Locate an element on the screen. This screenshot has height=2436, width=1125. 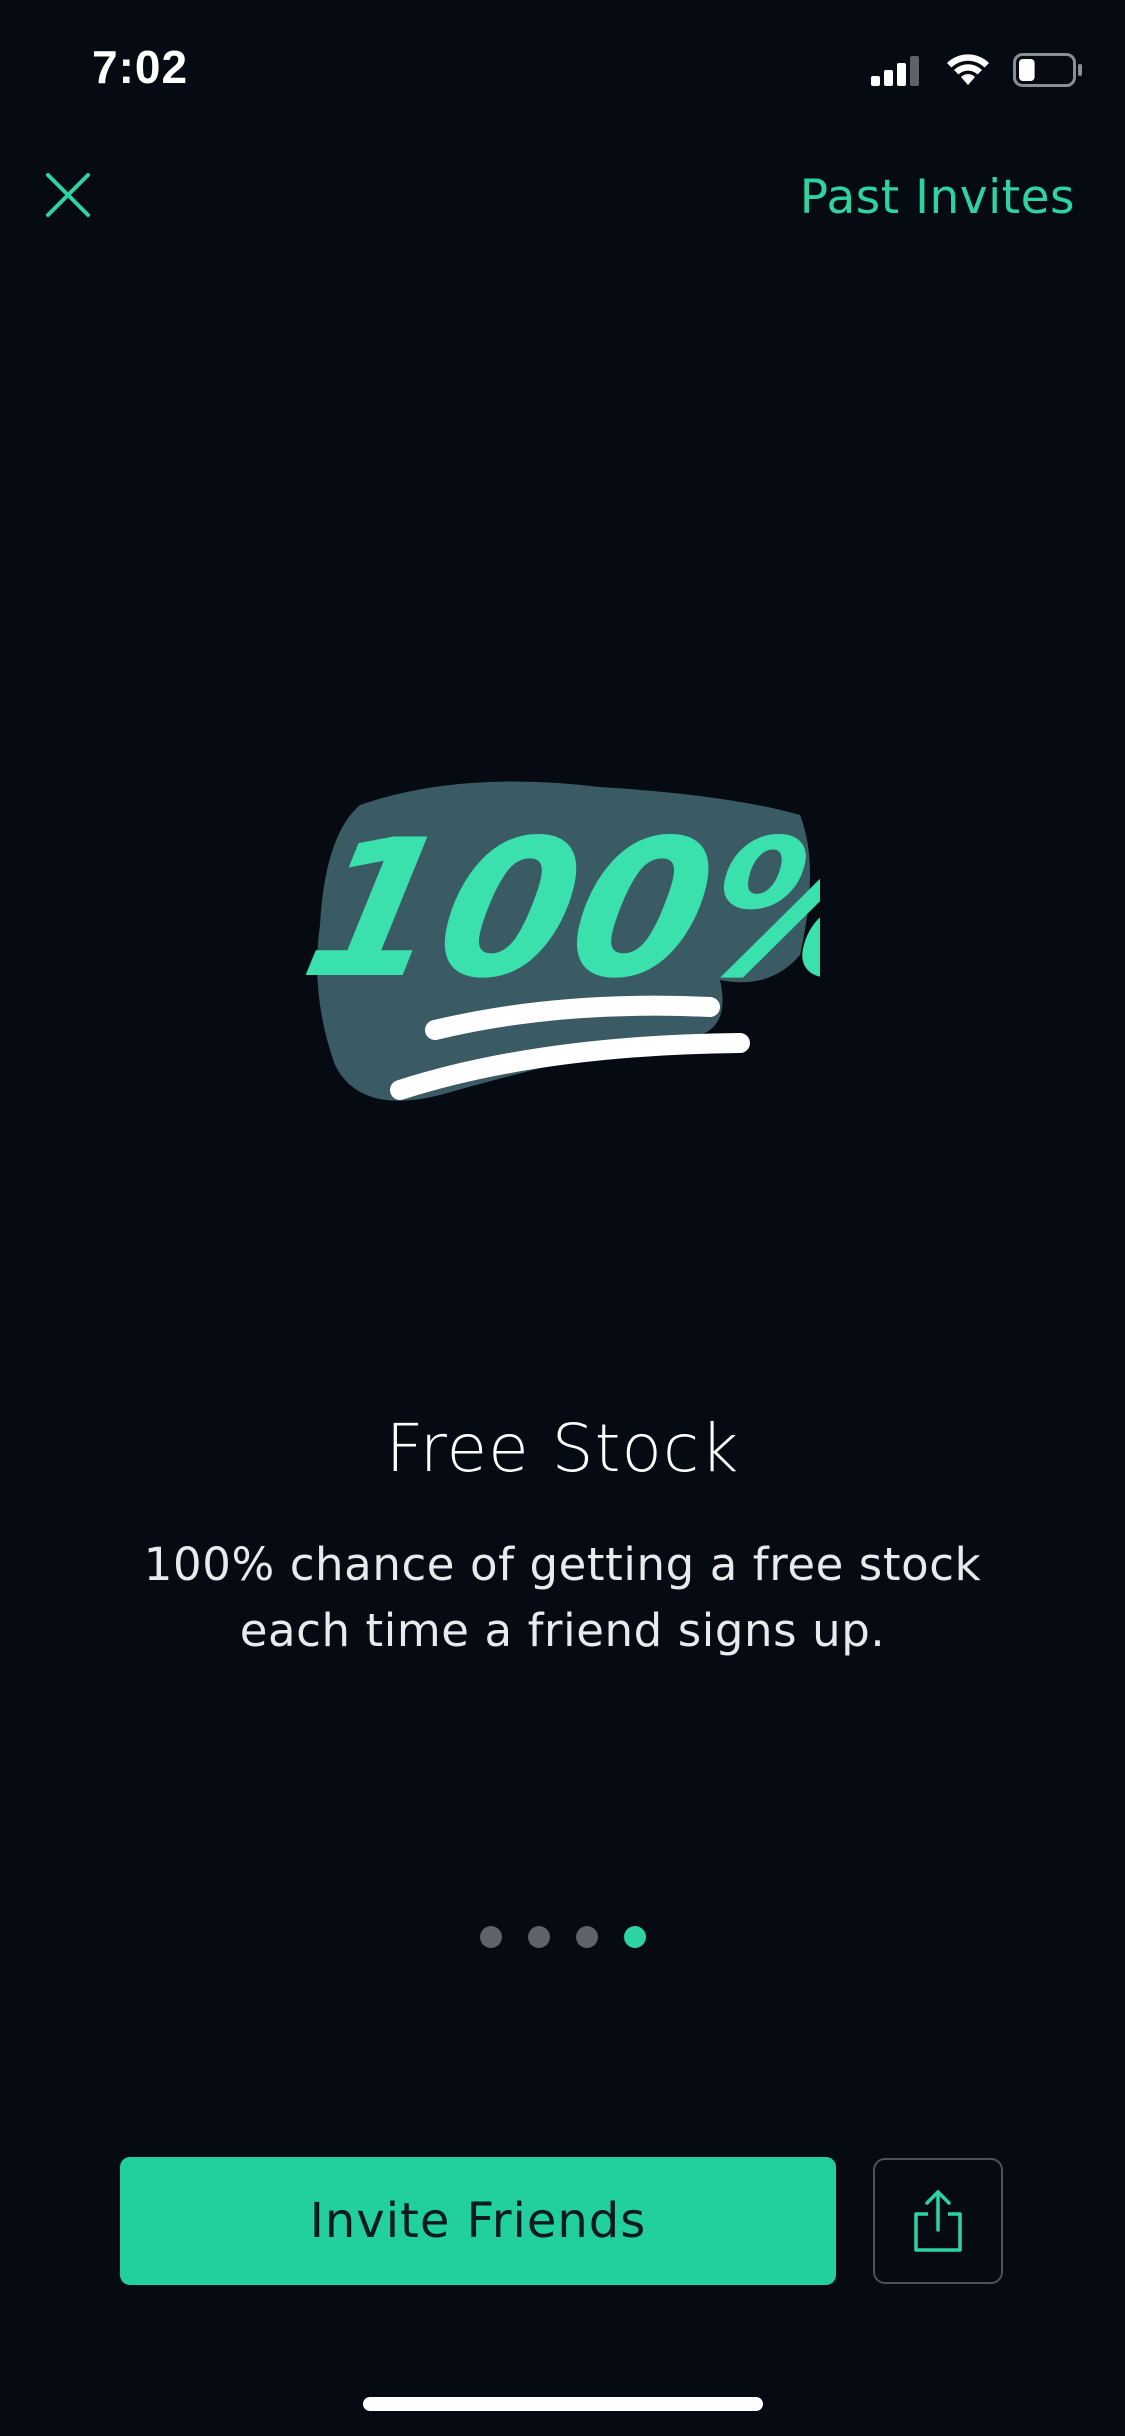
status-bar: 7:02 is located at coordinates (562, 70).